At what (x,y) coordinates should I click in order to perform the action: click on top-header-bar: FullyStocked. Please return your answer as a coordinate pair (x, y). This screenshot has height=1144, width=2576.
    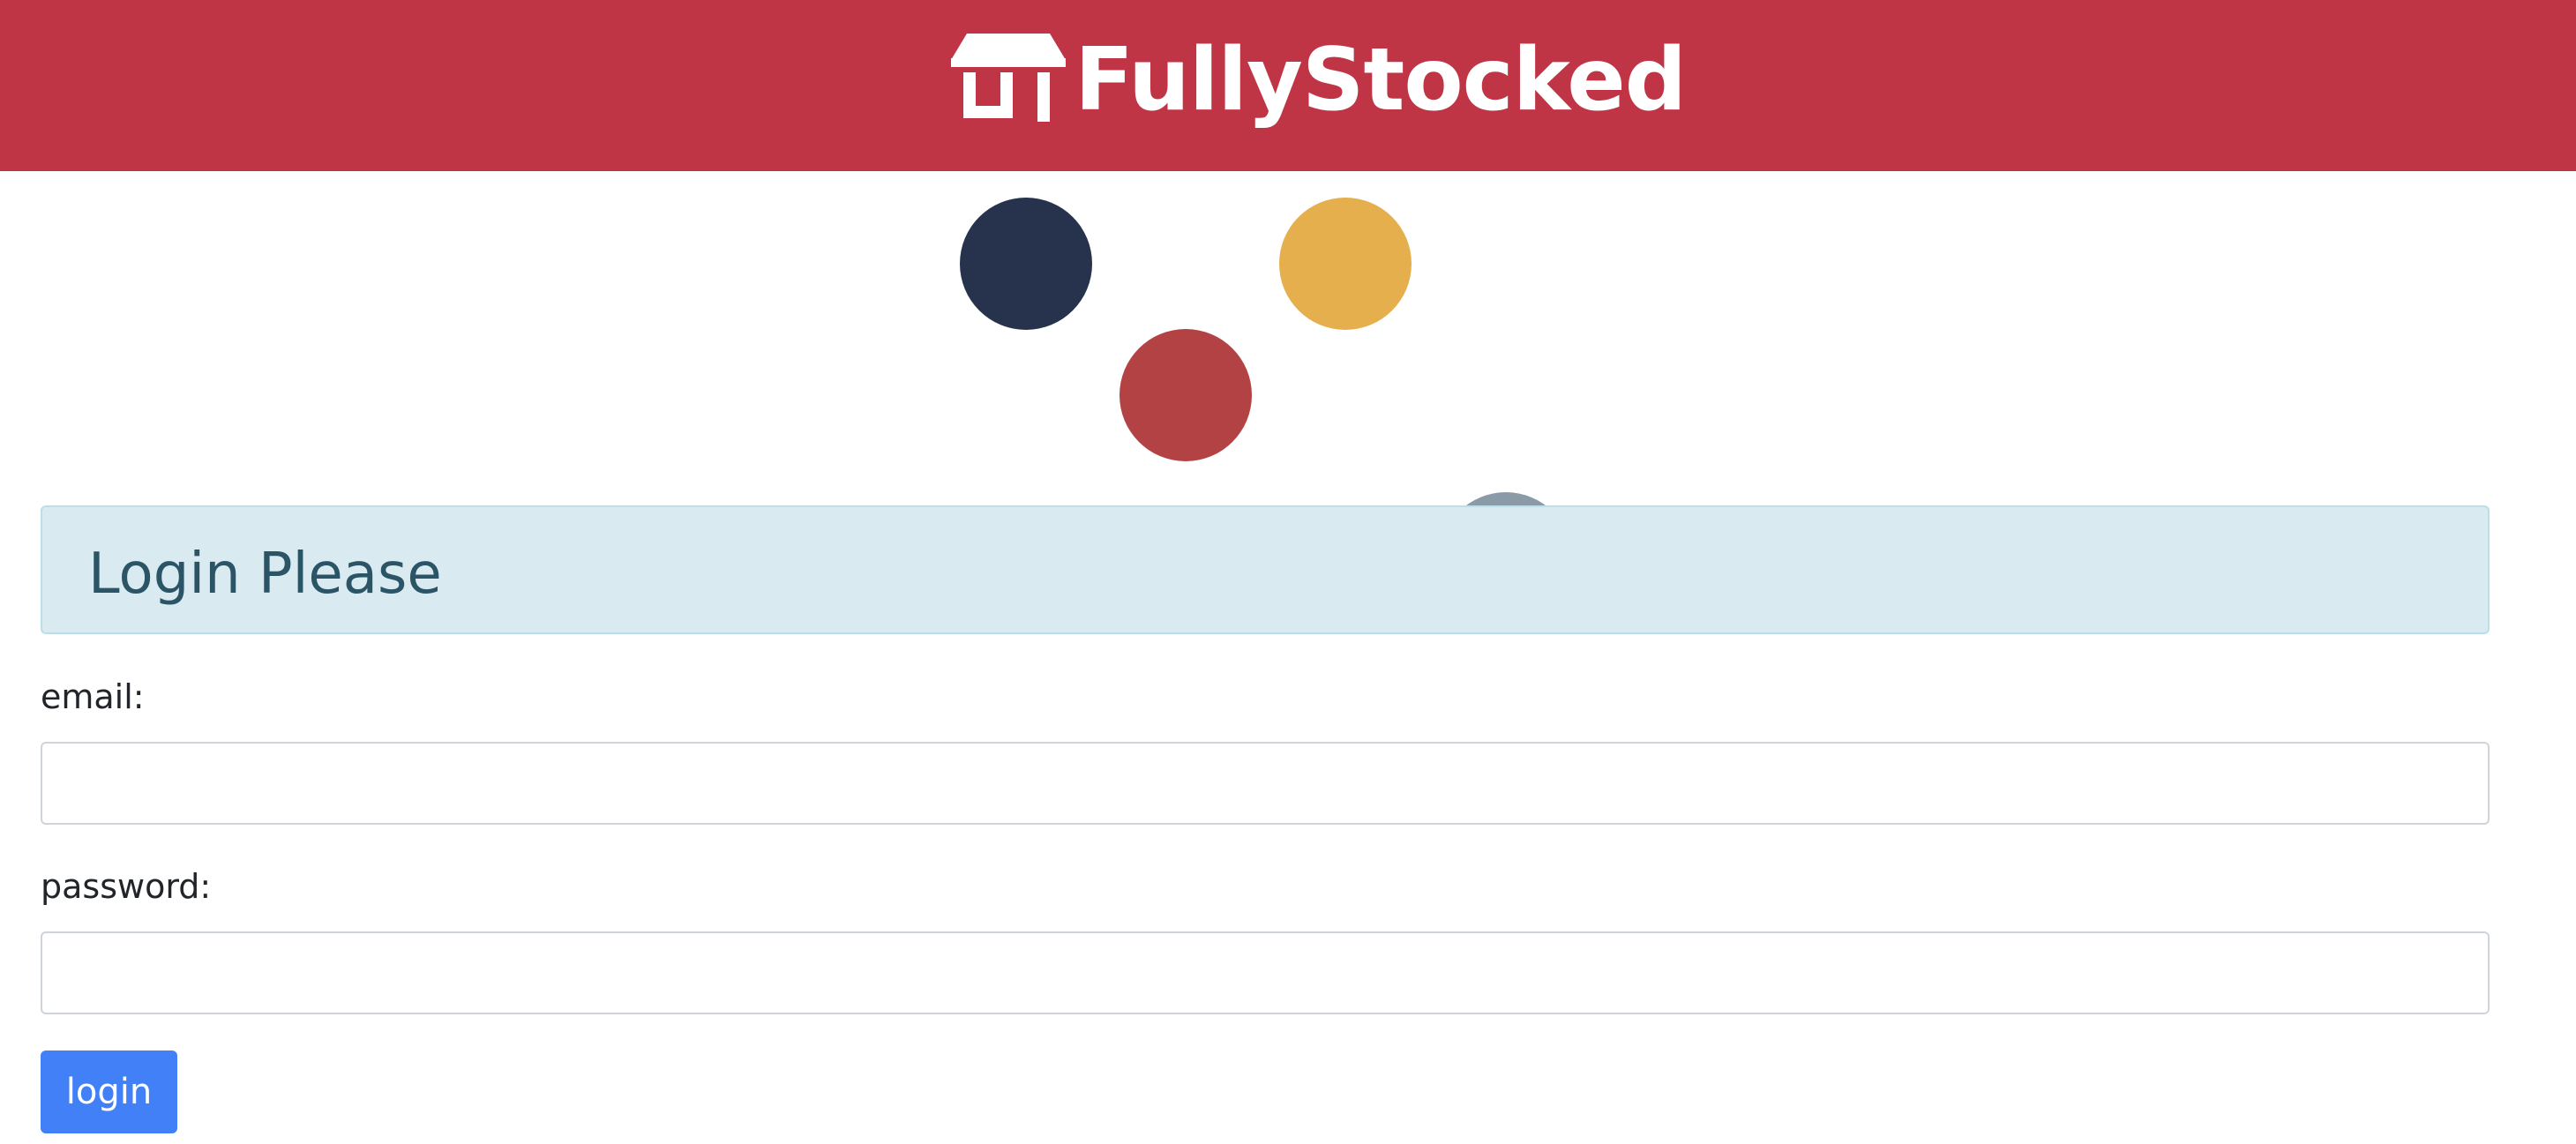
    Looking at the image, I should click on (1288, 85).